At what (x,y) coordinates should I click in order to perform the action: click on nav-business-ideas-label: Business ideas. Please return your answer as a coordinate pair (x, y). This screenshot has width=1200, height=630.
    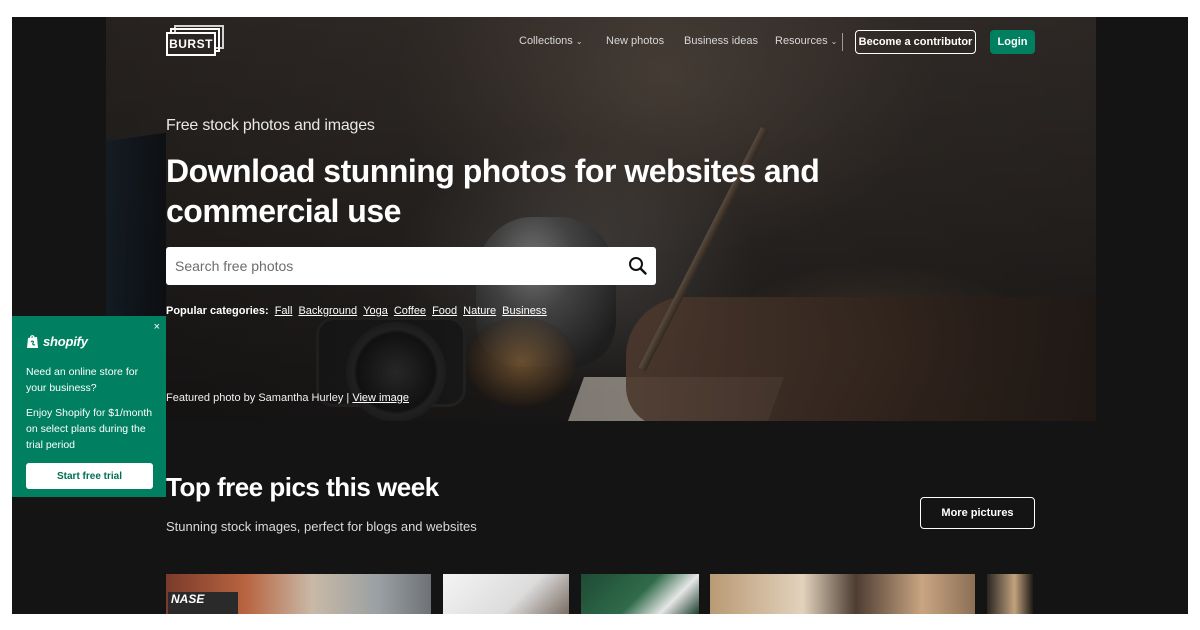
    Looking at the image, I should click on (721, 41).